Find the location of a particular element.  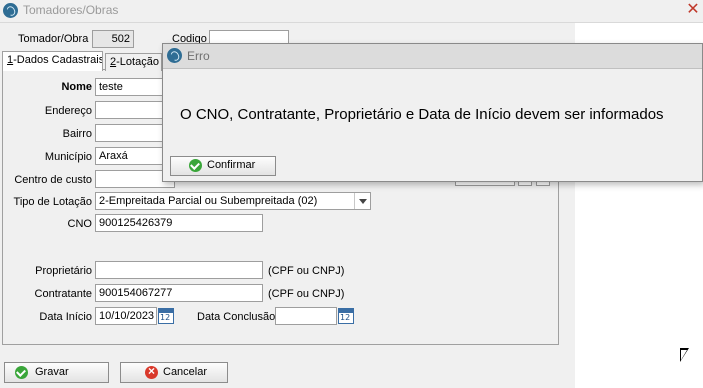

cancel-circle-icon is located at coordinates (151, 371).